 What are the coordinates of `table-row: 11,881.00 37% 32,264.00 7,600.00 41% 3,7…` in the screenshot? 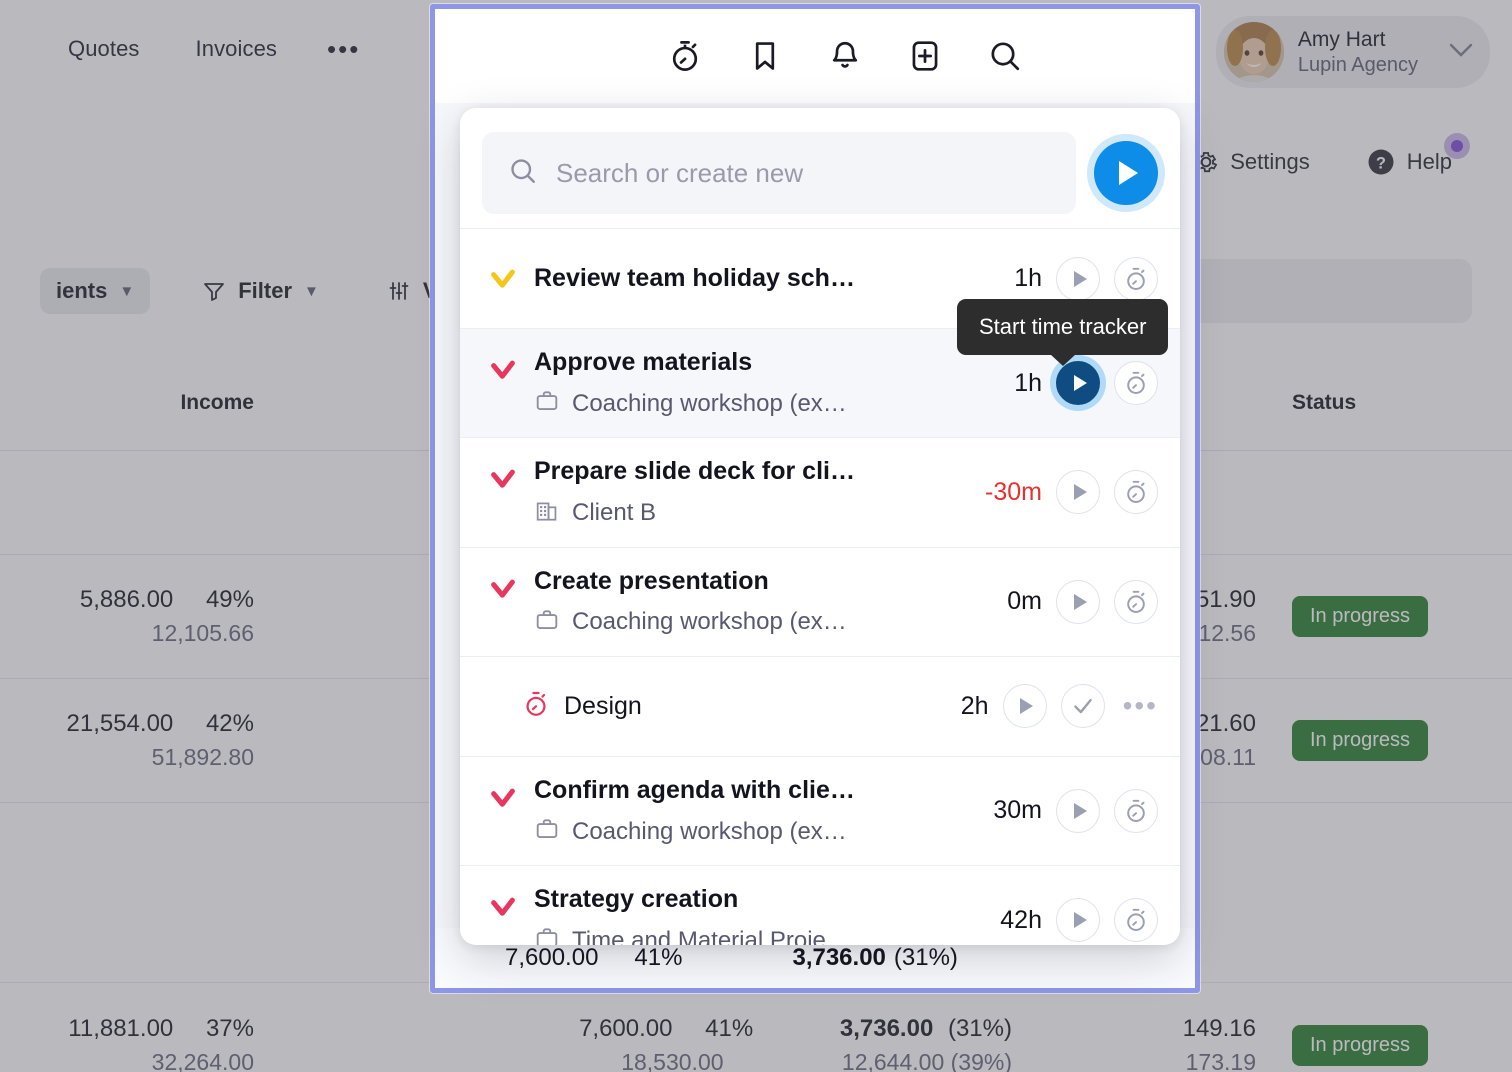 It's located at (756, 1027).